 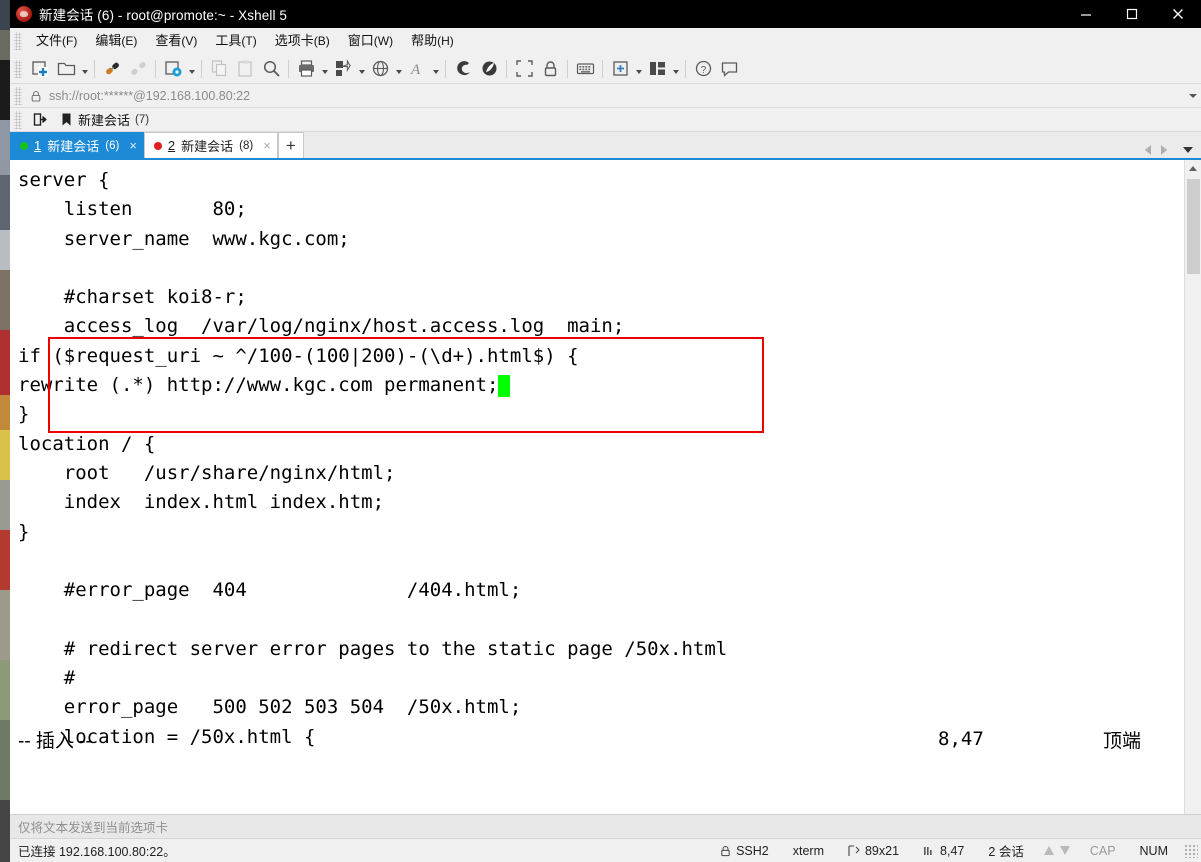 I want to click on bookmark-count: (7), so click(x=142, y=119).